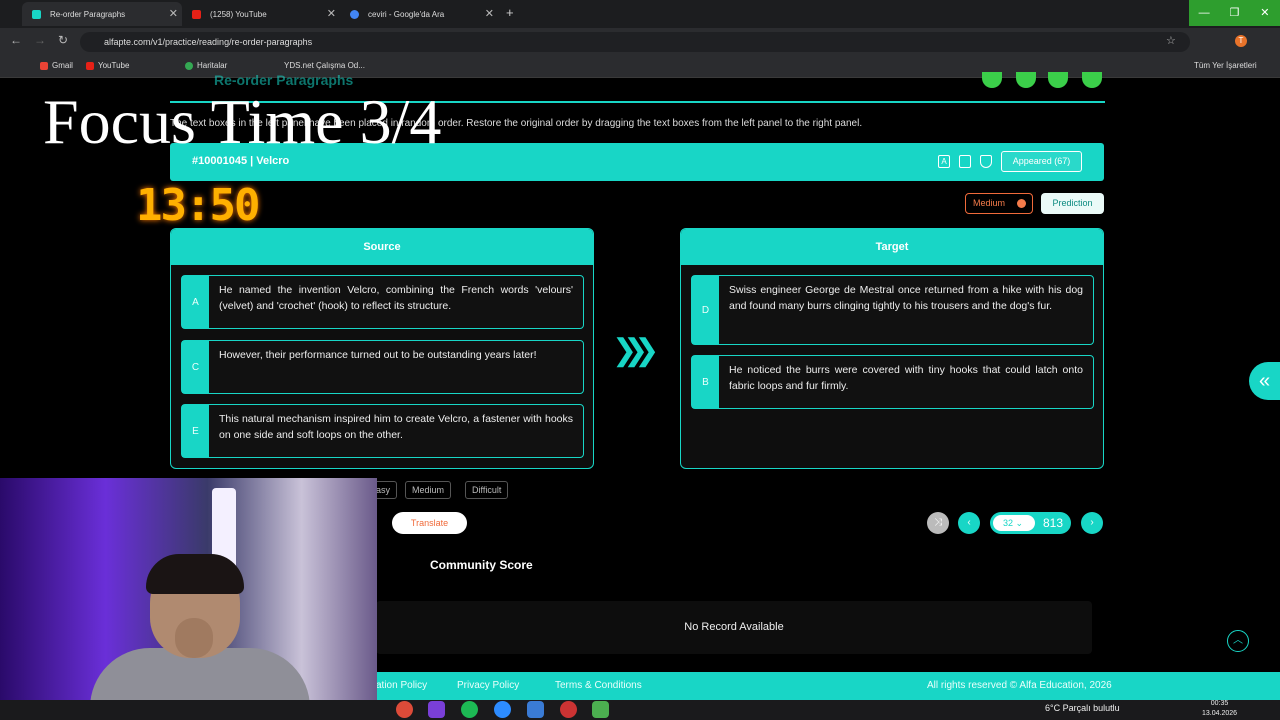 The height and width of the screenshot is (720, 1280). I want to click on font-size-icon: A, so click(944, 161).